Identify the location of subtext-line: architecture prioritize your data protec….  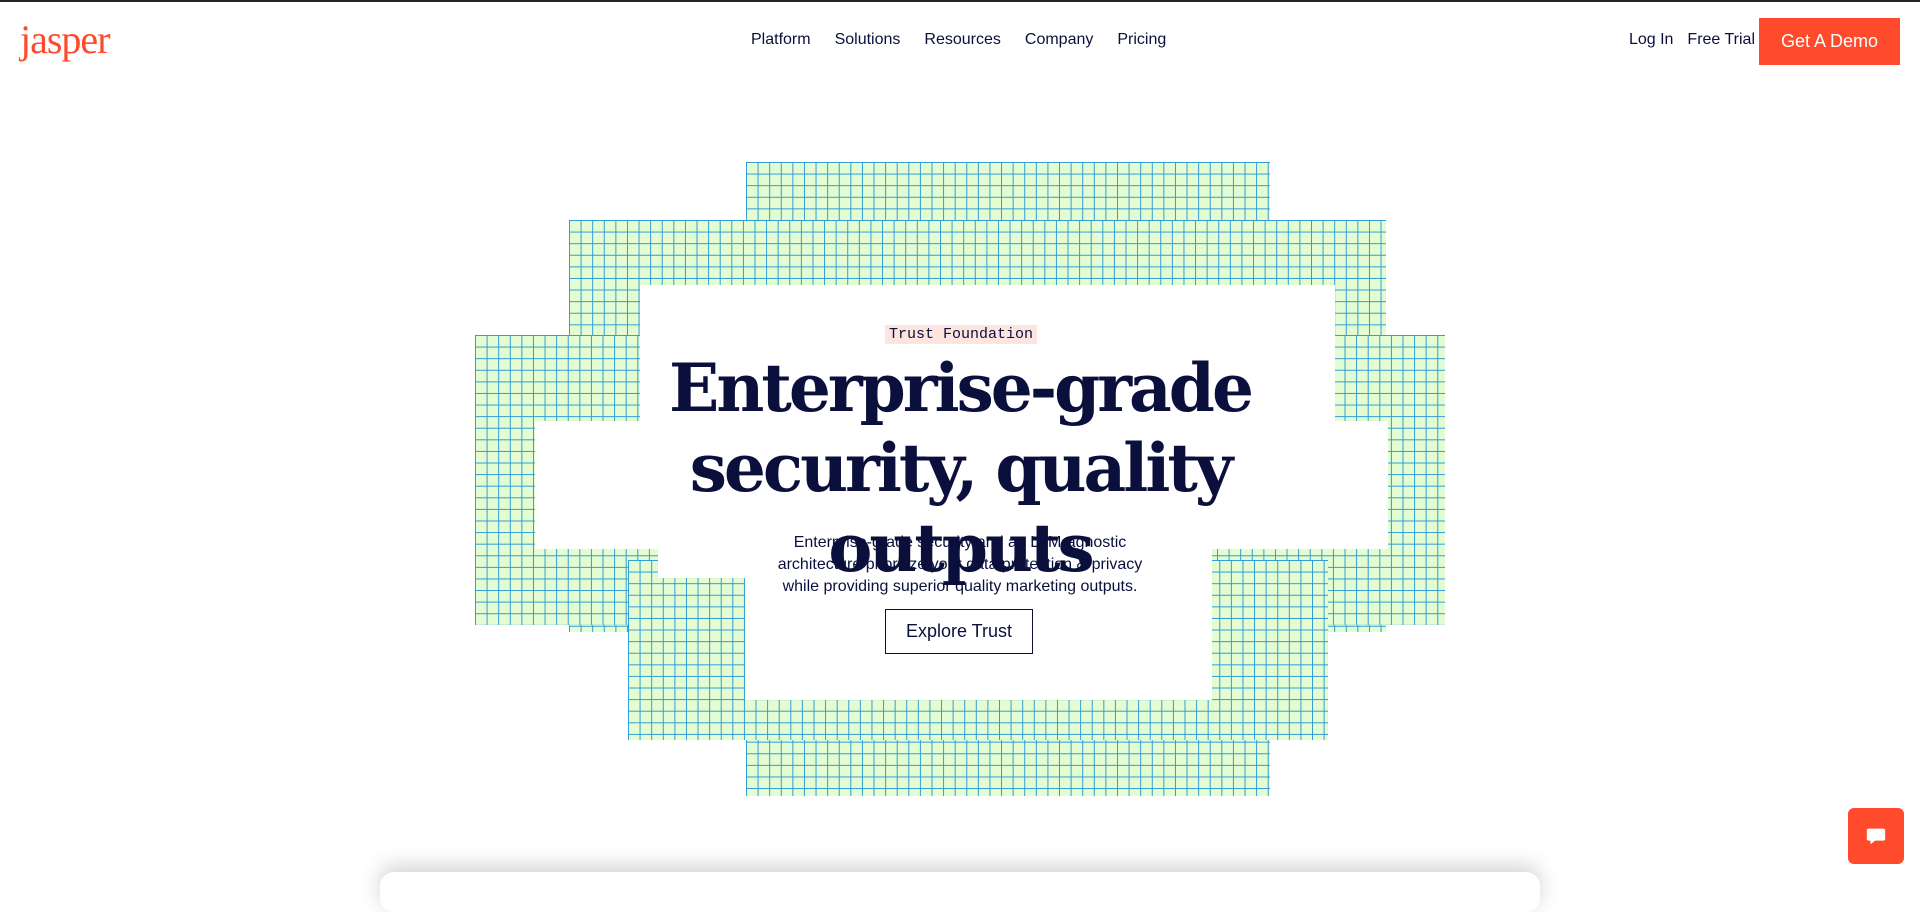
(960, 564).